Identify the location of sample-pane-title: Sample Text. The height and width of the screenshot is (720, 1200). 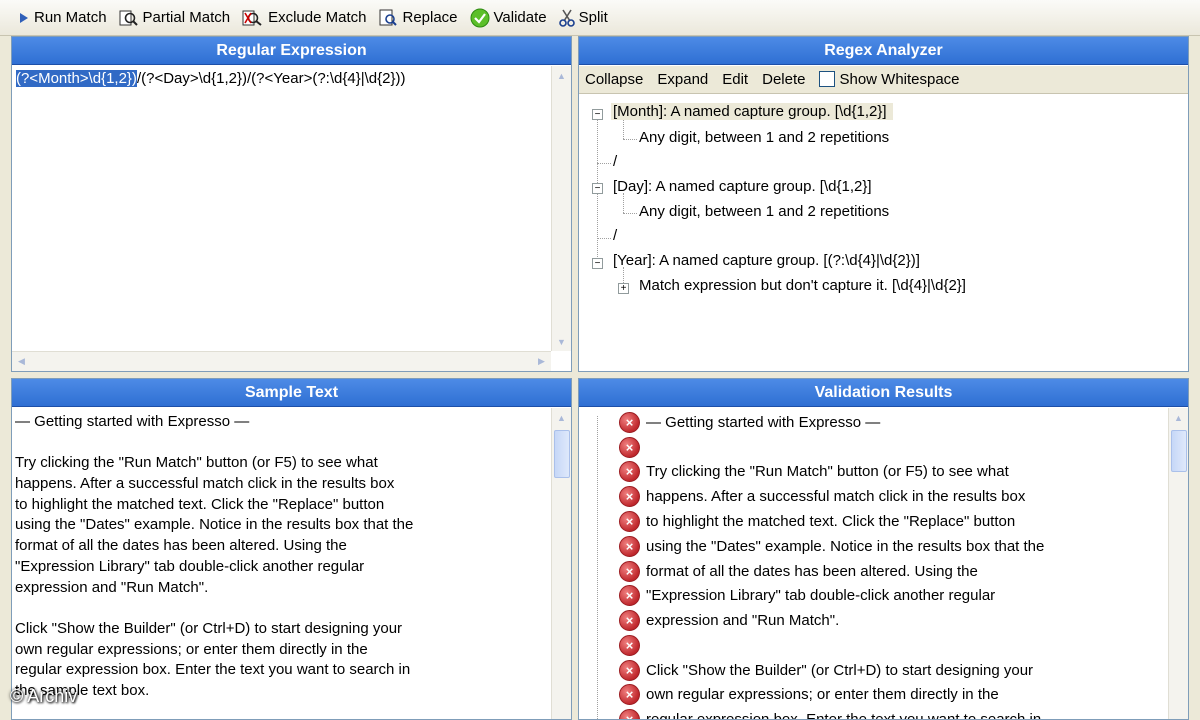
(291, 393).